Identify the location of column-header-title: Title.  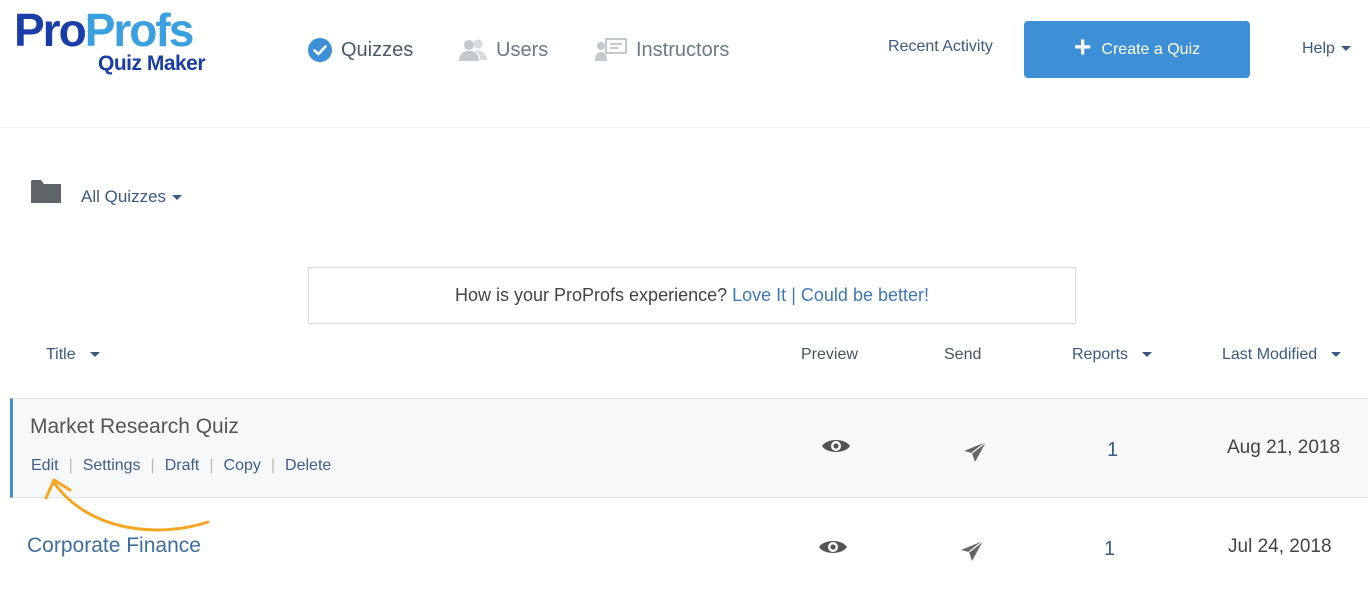
(73, 355).